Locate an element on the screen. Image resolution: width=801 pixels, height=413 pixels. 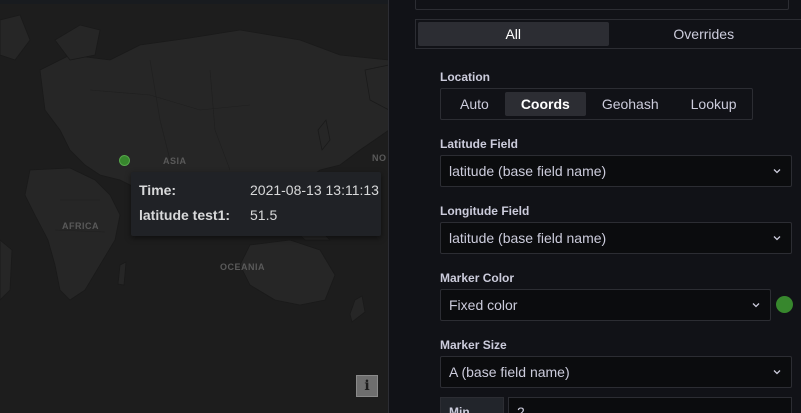
tooltip-value: 51.5 is located at coordinates (264, 215).